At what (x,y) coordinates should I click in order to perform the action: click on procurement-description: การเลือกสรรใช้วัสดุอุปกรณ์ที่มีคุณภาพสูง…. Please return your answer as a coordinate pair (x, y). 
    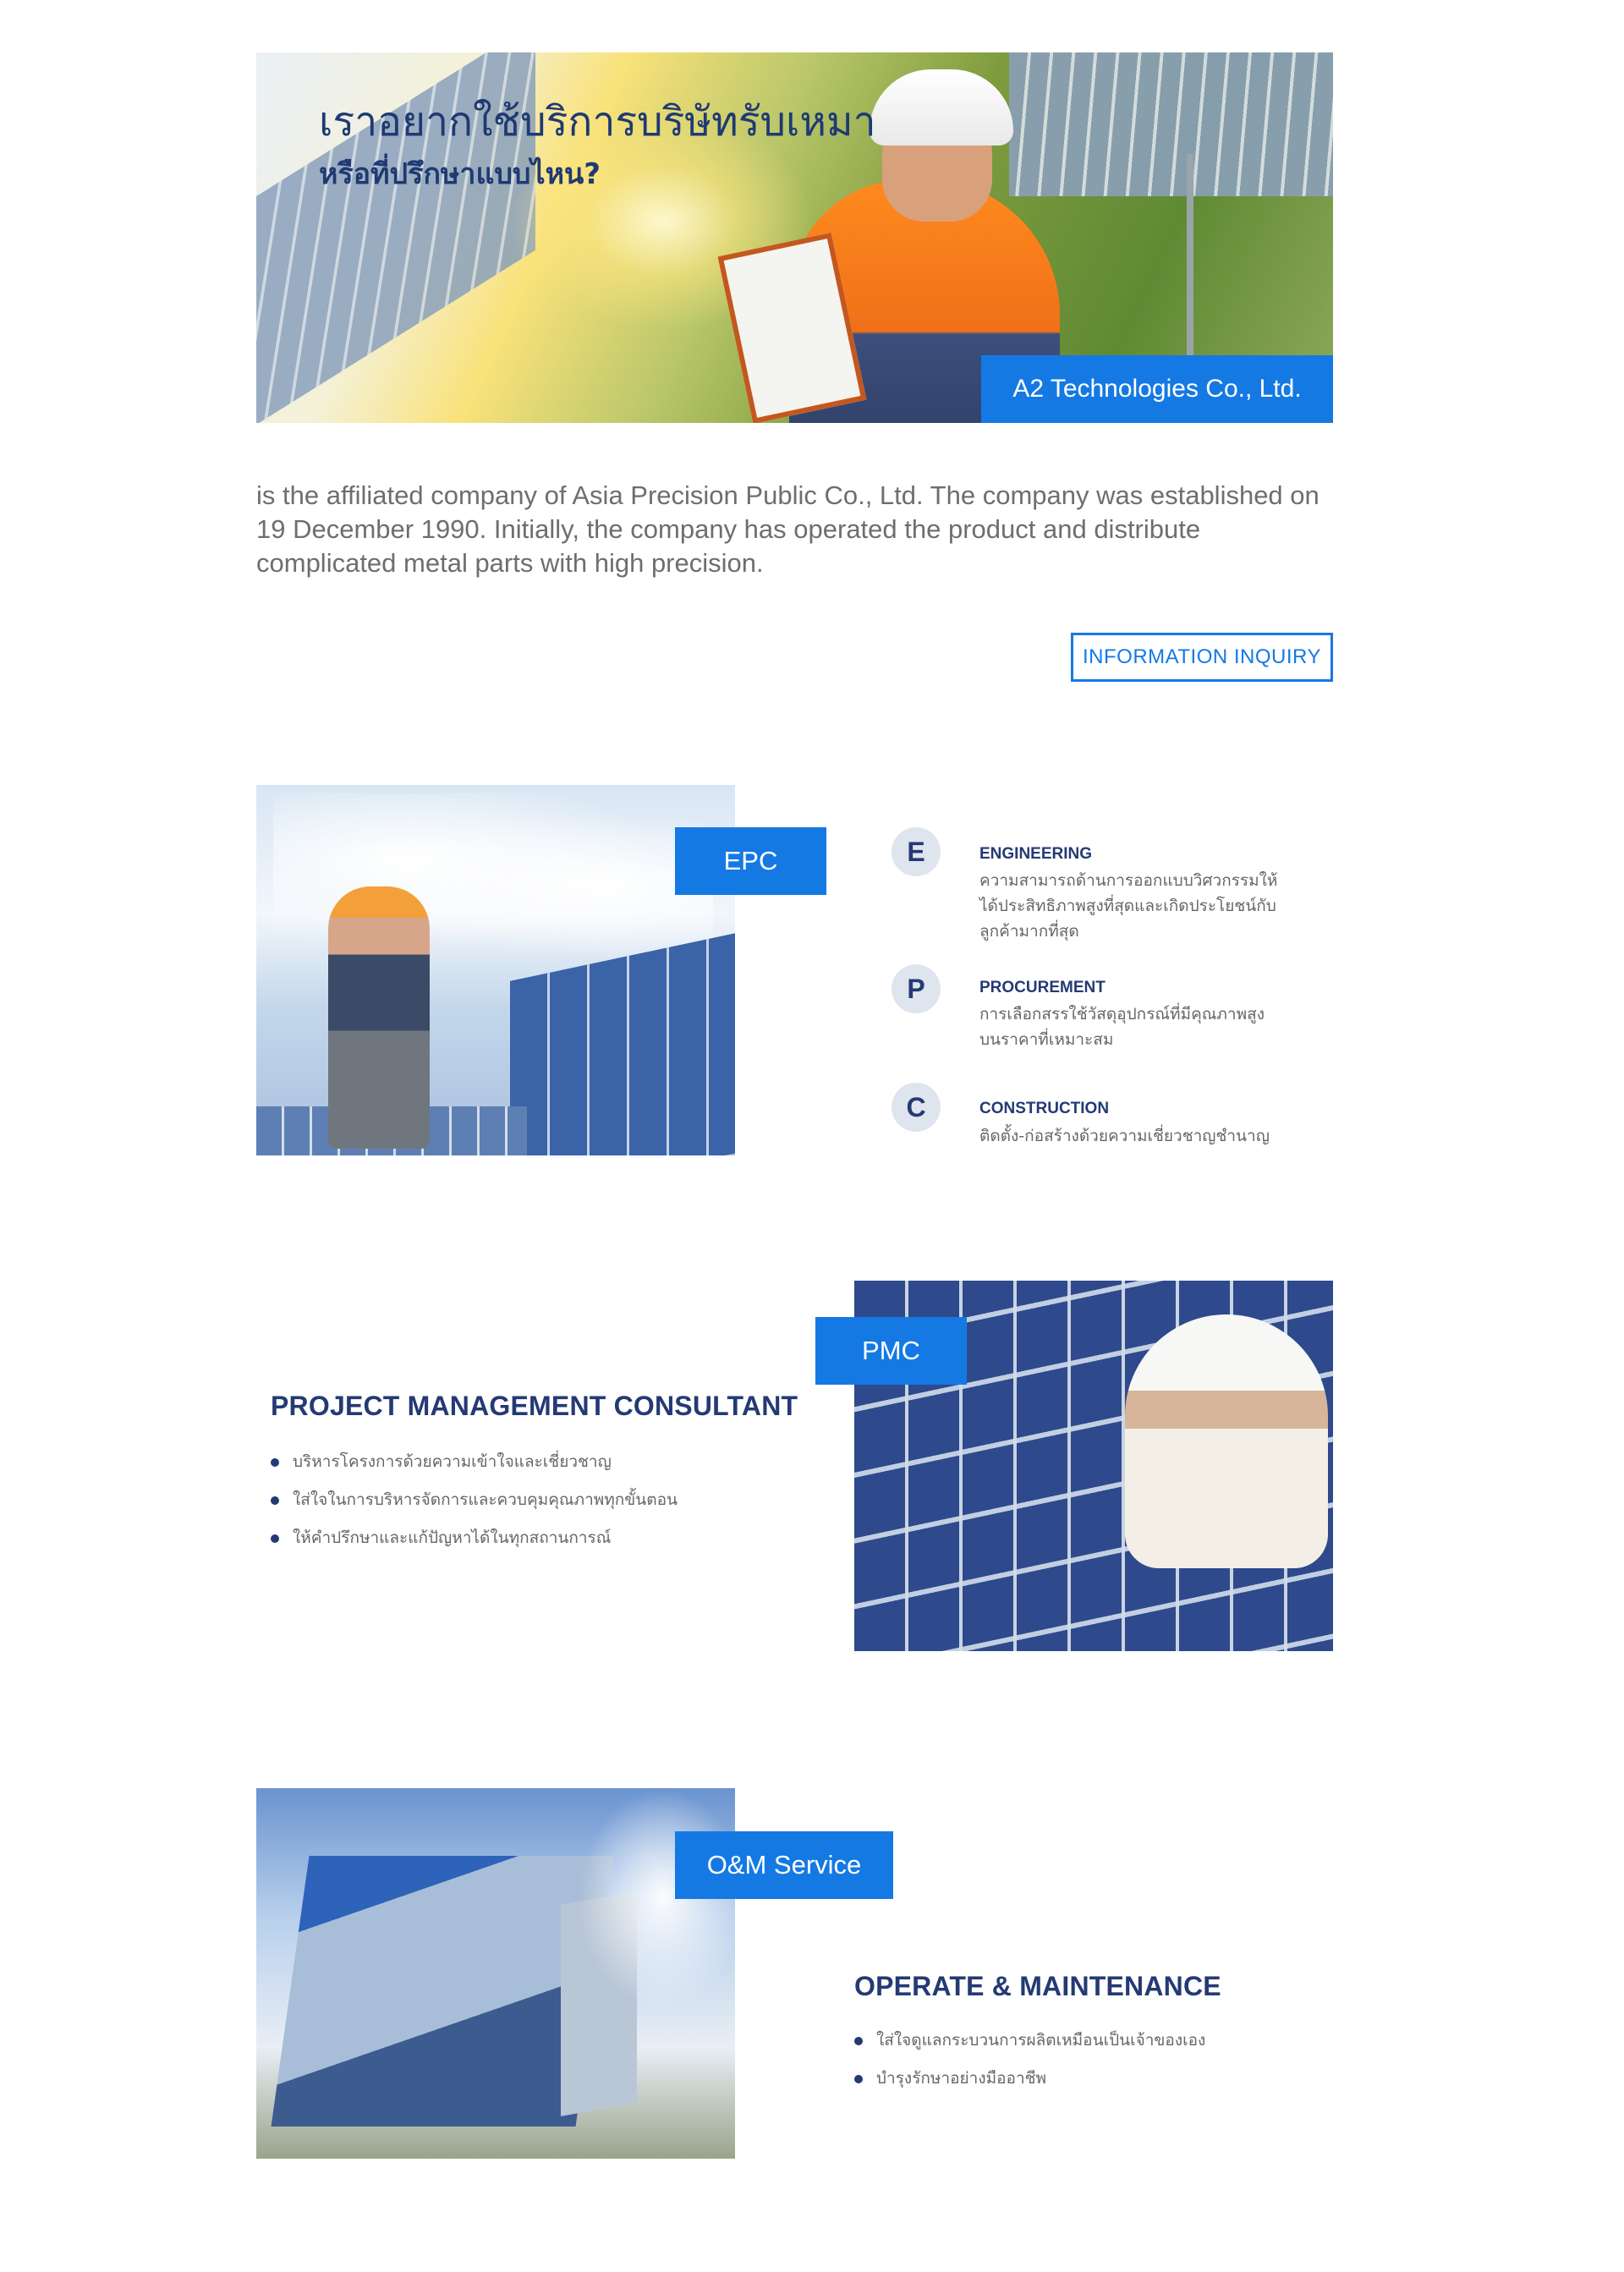
    Looking at the image, I should click on (1122, 1027).